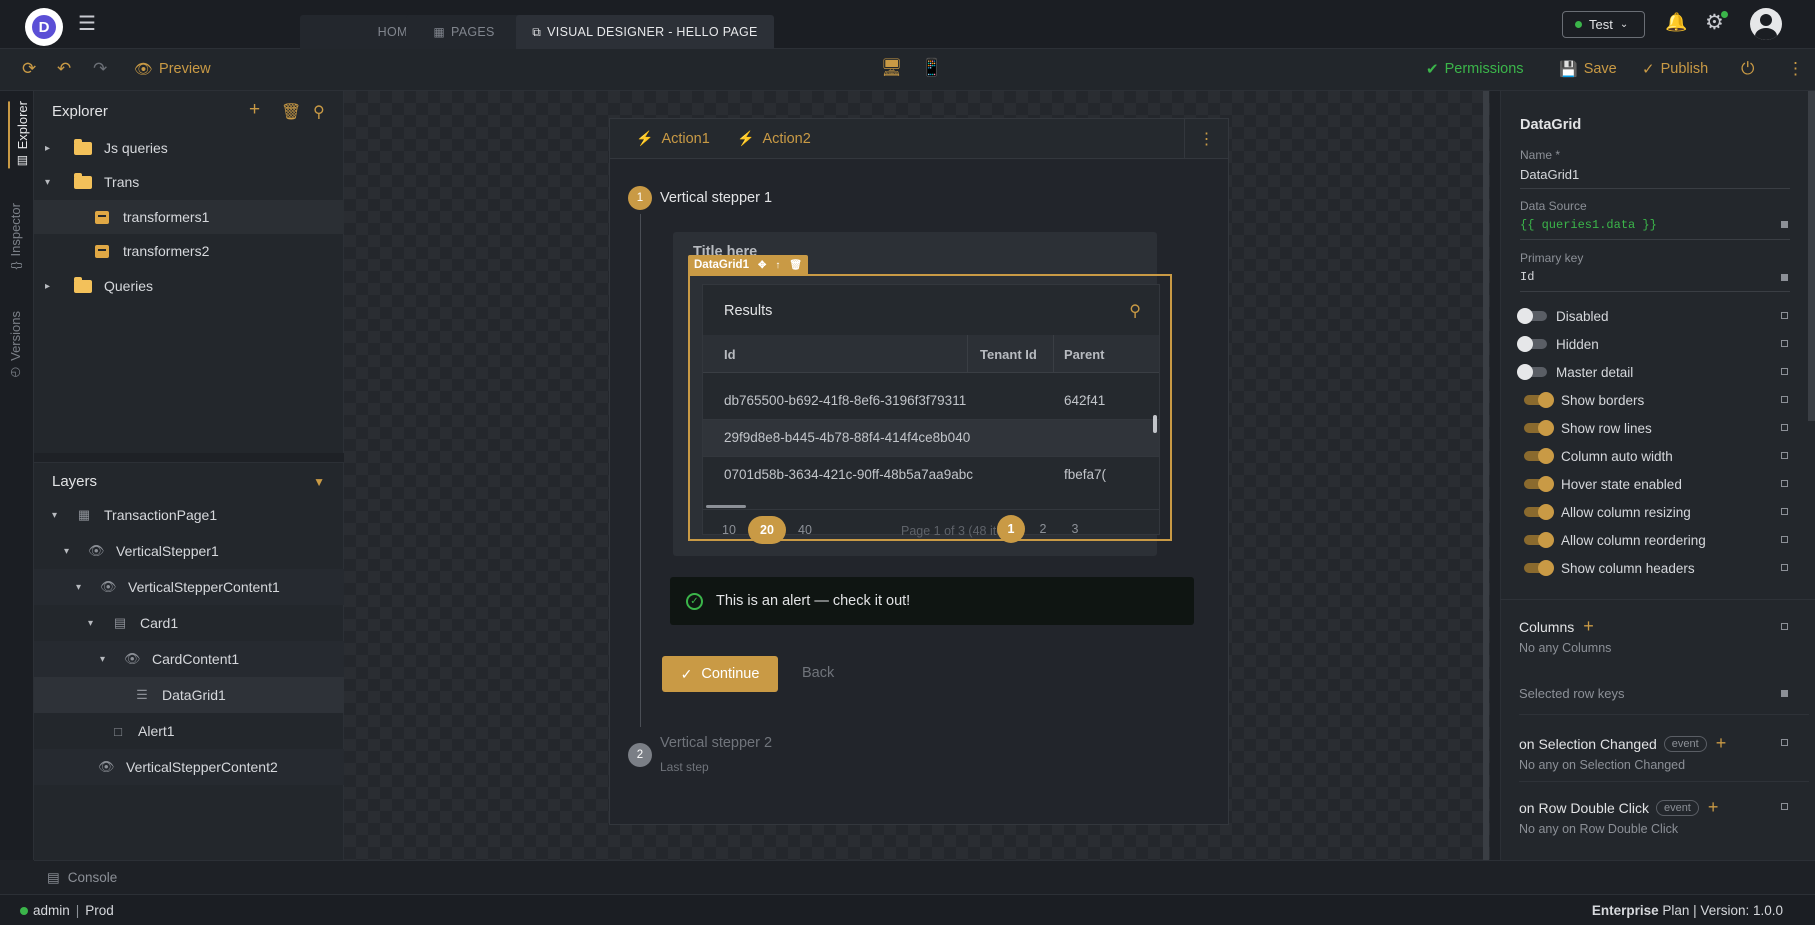 This screenshot has height=925, width=1815. What do you see at coordinates (15, 345) in the screenshot?
I see `side-tab-versions: ◷ Versions` at bounding box center [15, 345].